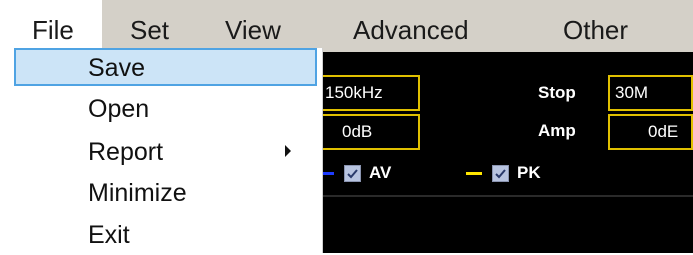  Describe the element at coordinates (149, 26) in the screenshot. I see `menu-set: Set` at that location.